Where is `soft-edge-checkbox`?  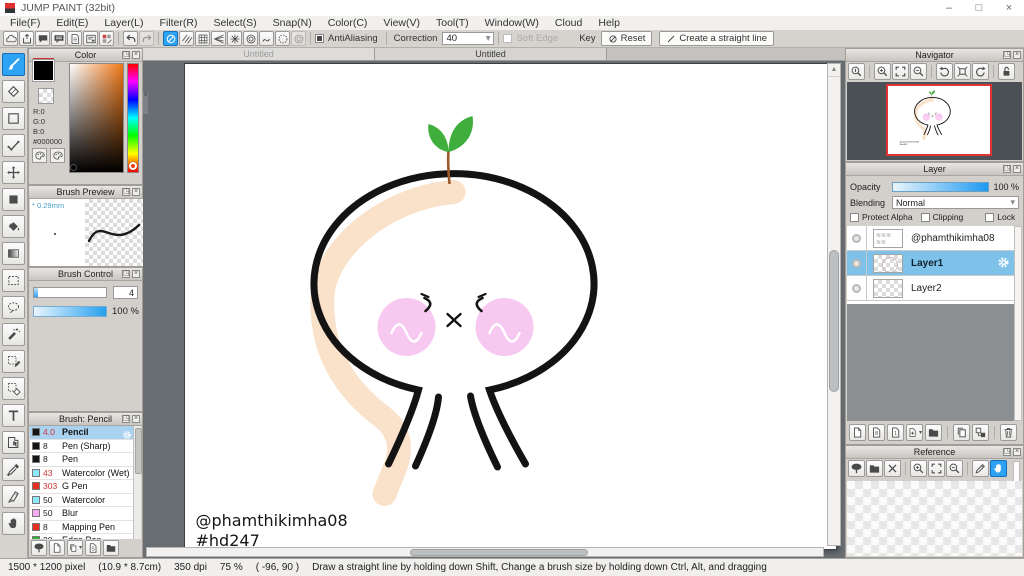 soft-edge-checkbox is located at coordinates (508, 38).